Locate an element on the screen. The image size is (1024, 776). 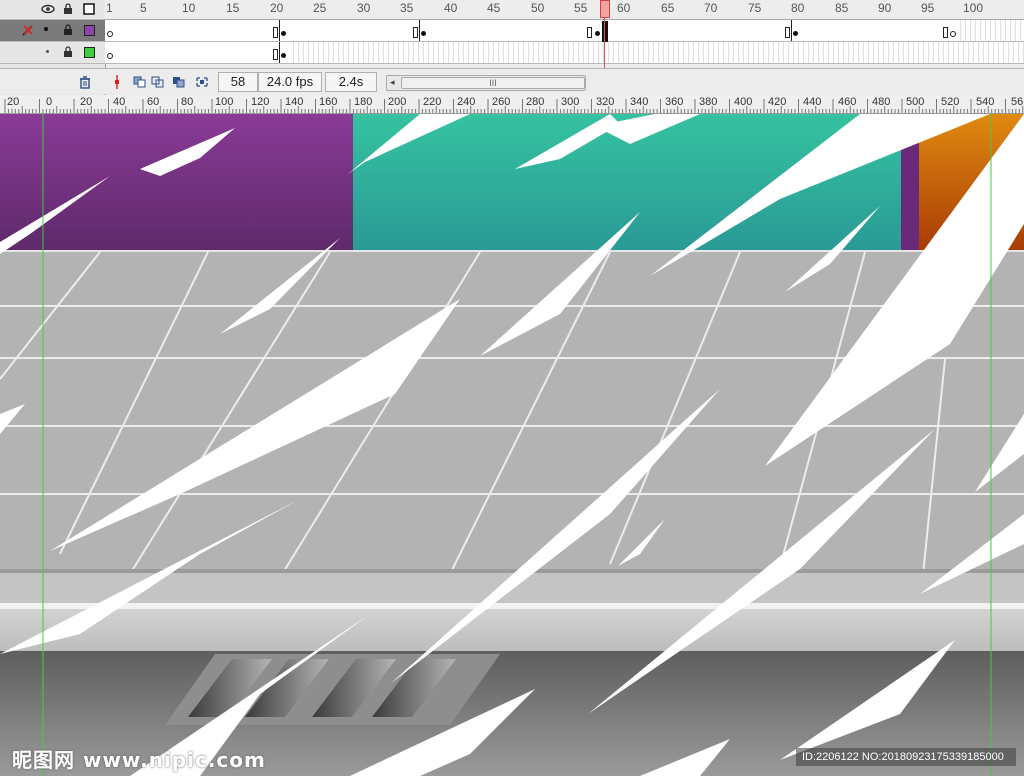
trash-icon is located at coordinates (85, 82).